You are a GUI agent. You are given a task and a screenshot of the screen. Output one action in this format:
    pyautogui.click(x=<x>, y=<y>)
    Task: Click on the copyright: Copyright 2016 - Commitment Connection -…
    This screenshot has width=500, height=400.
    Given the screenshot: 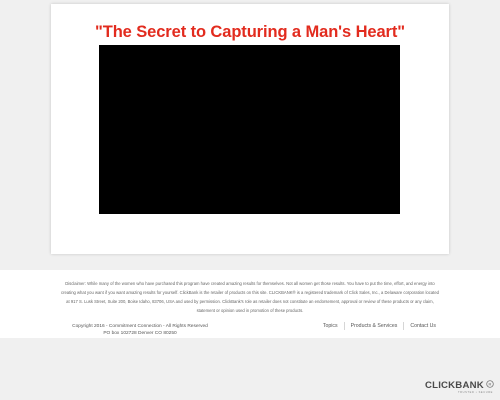 What is the action you would take?
    pyautogui.click(x=140, y=330)
    